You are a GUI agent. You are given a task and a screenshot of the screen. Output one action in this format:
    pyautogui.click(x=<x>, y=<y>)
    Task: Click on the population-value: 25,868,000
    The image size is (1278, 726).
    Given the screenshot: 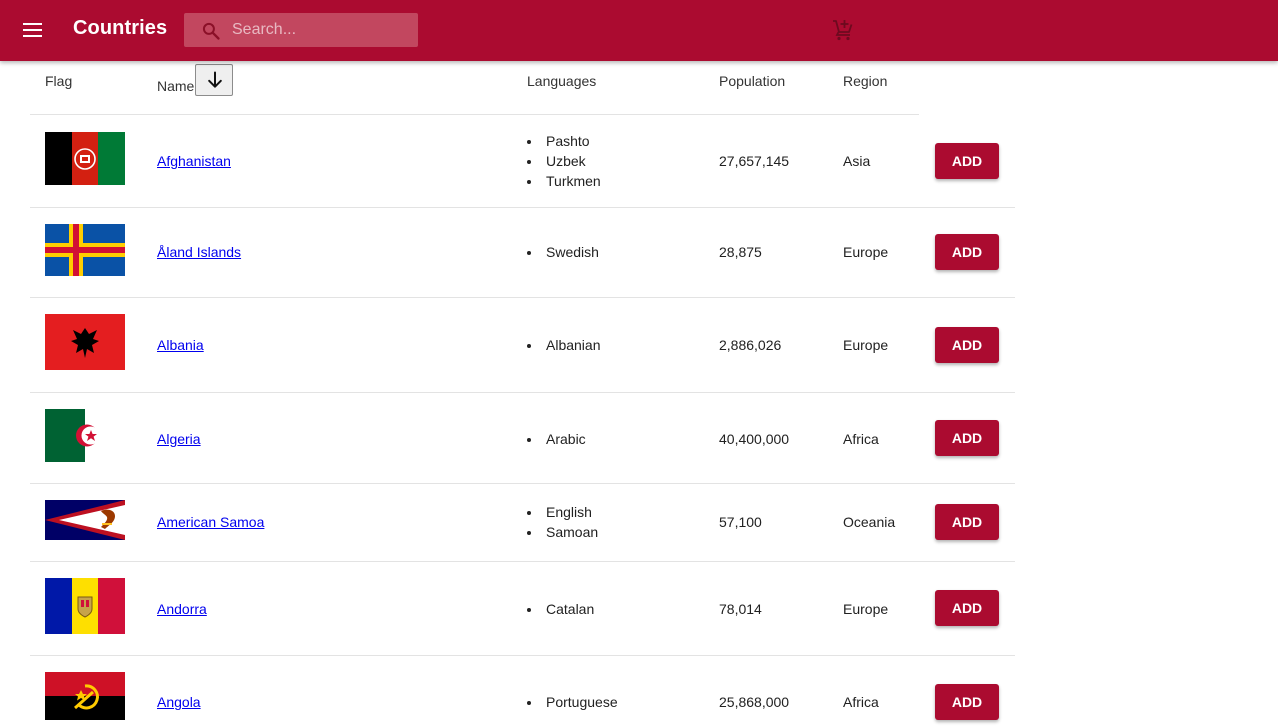 What is the action you would take?
    pyautogui.click(x=754, y=702)
    